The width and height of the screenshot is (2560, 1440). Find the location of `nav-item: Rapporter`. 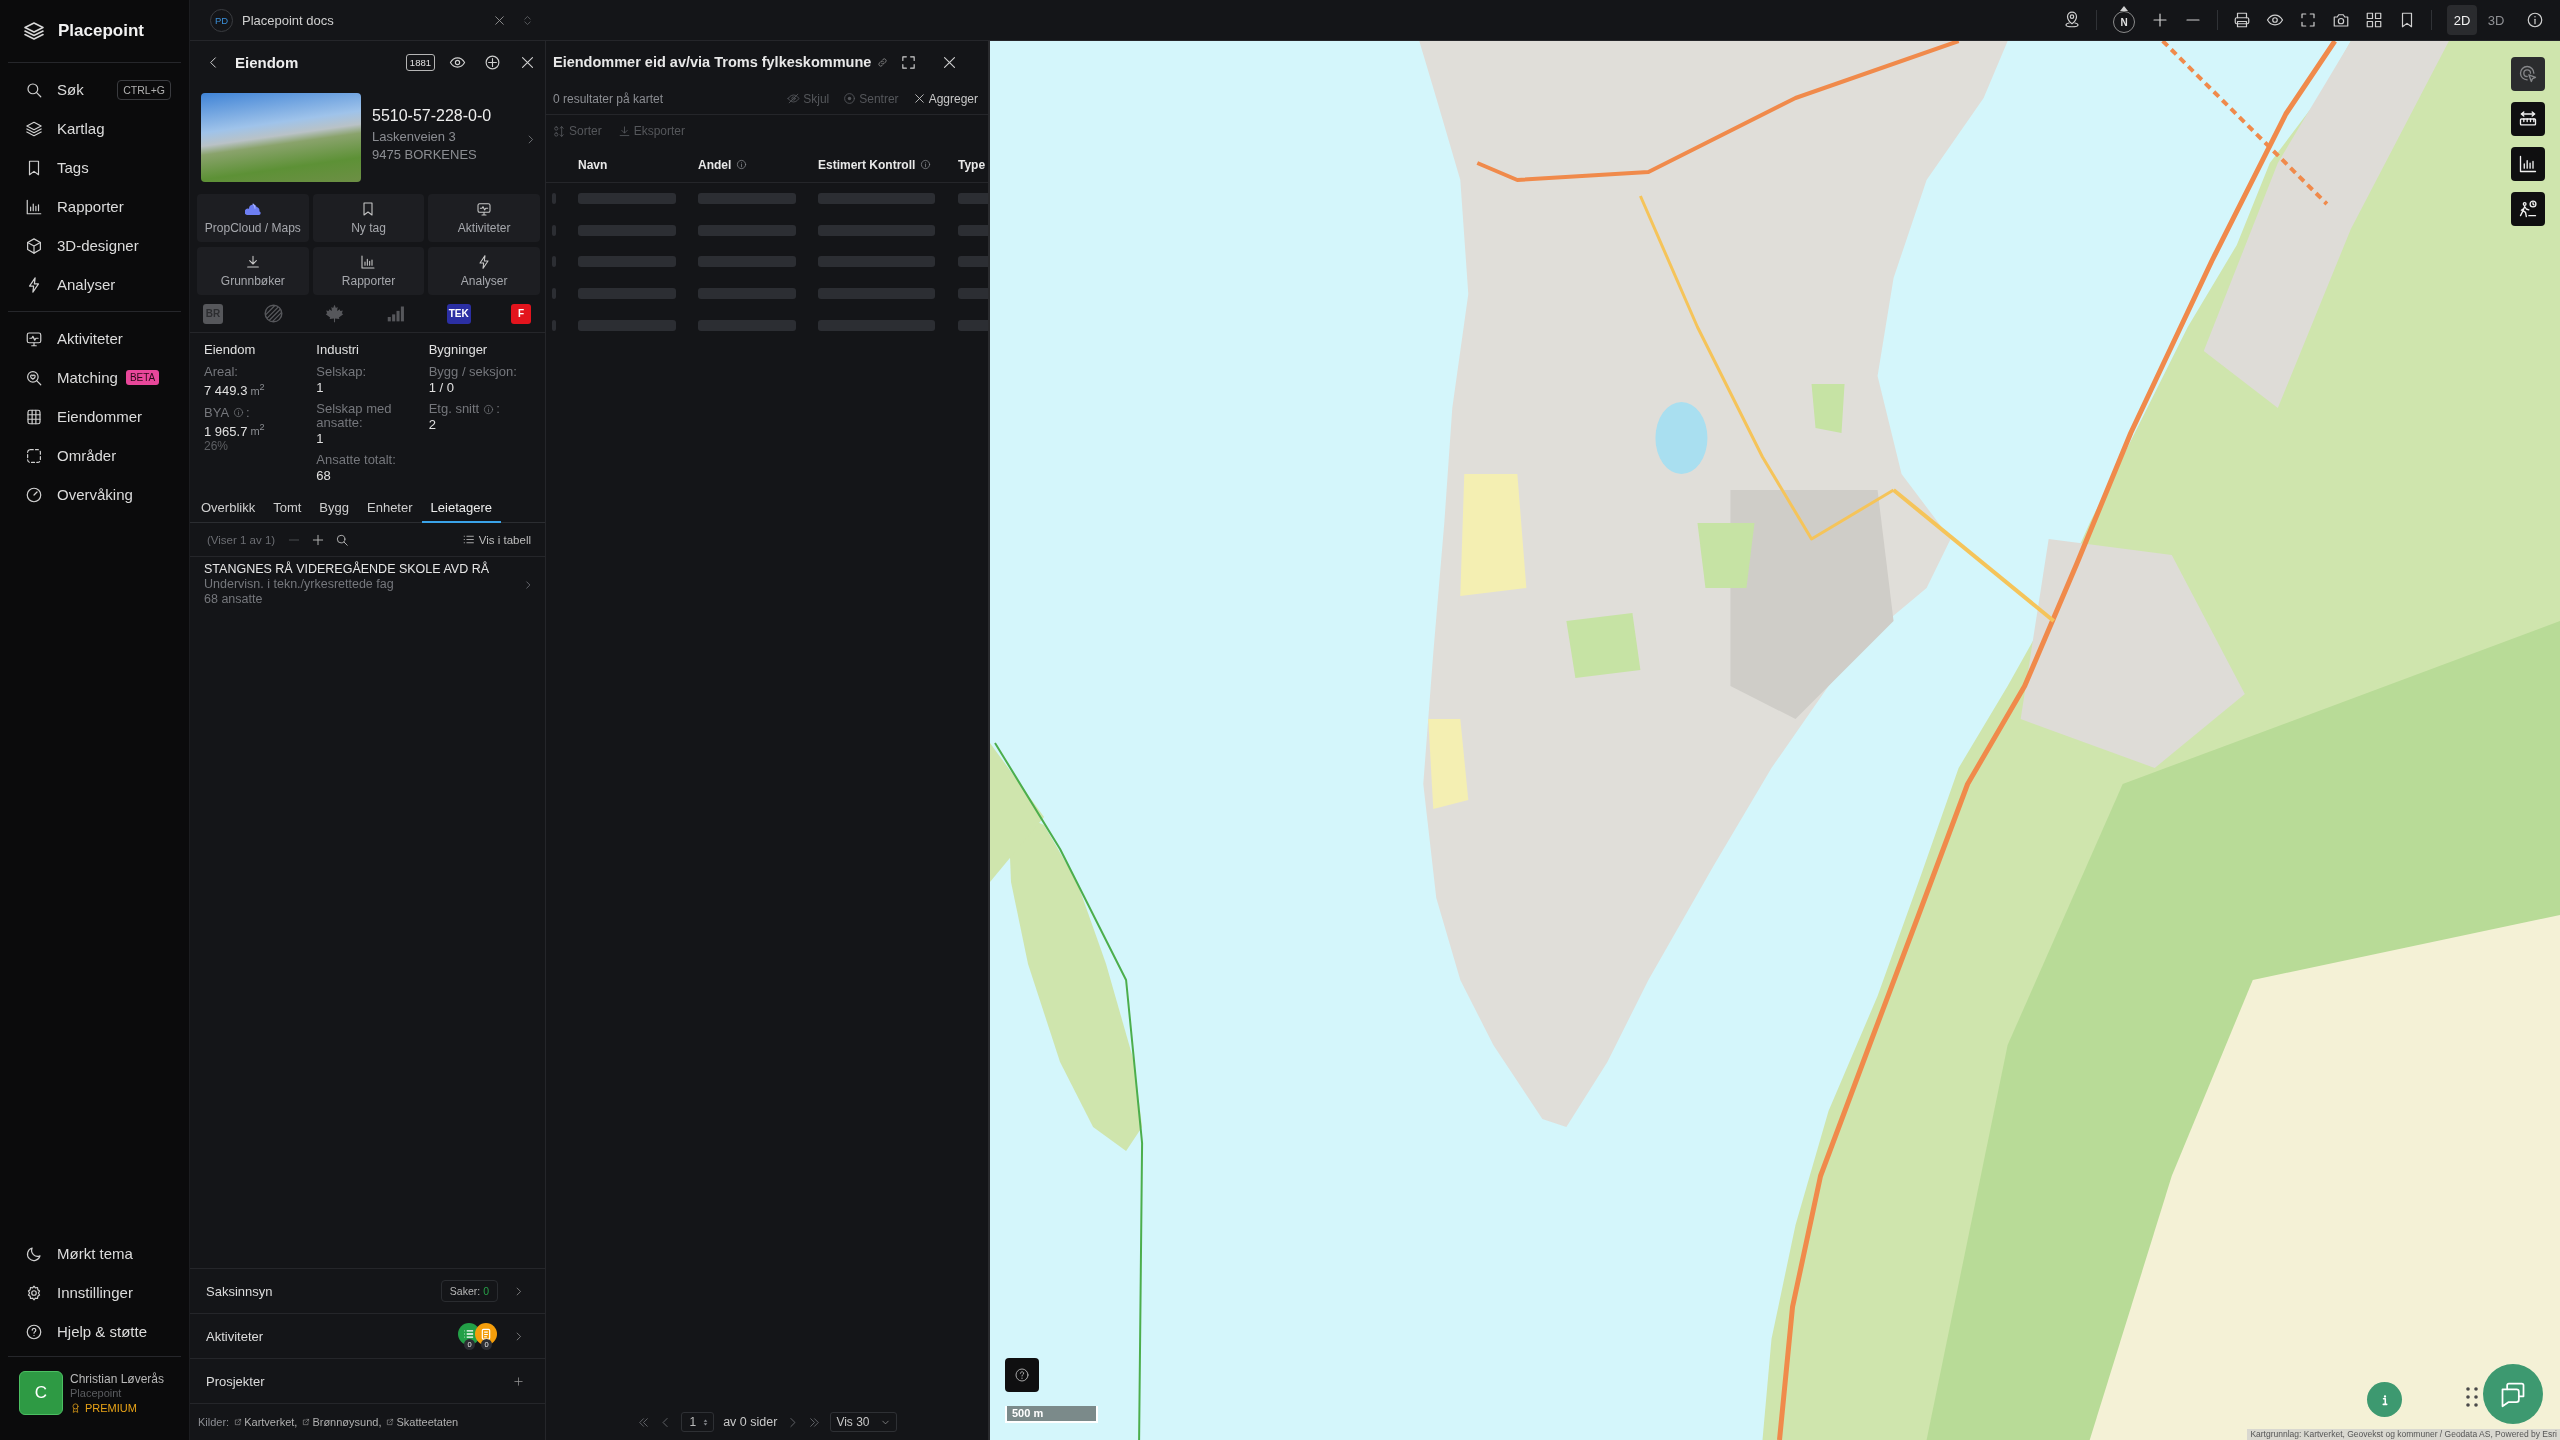

nav-item: Rapporter is located at coordinates (74, 206).